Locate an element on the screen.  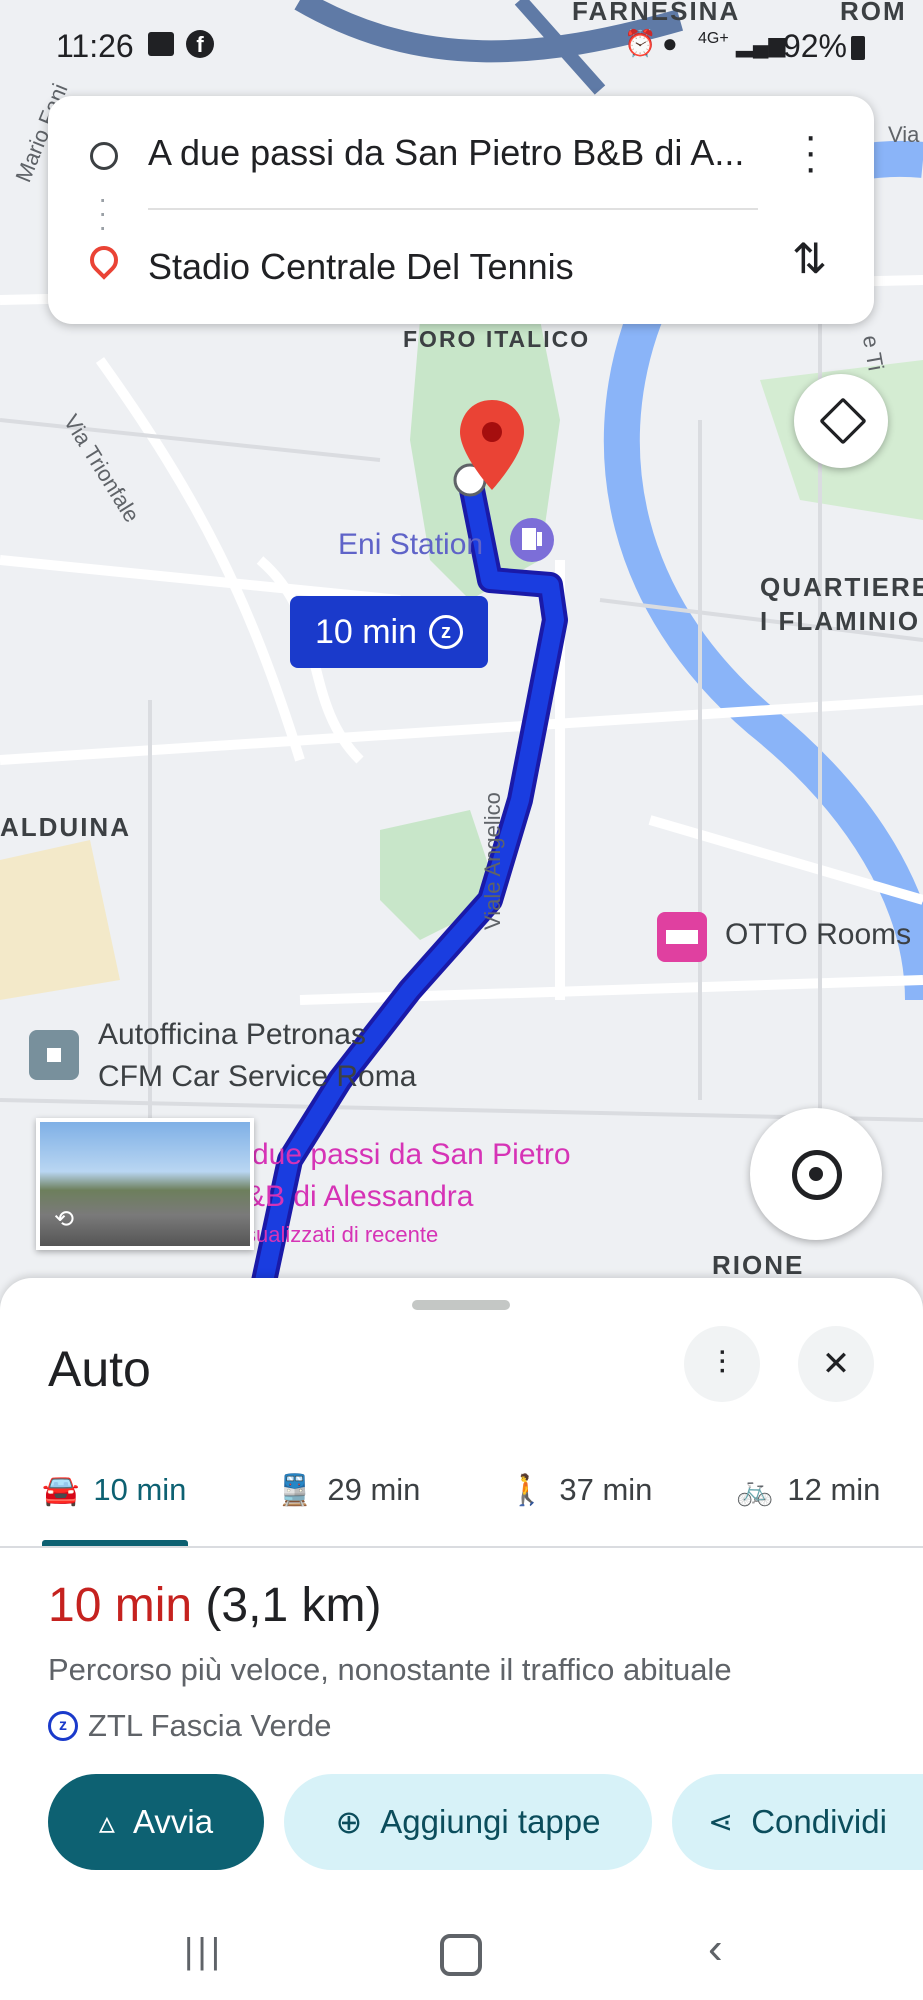
route-dots: · · · is located at coordinates (103, 212).